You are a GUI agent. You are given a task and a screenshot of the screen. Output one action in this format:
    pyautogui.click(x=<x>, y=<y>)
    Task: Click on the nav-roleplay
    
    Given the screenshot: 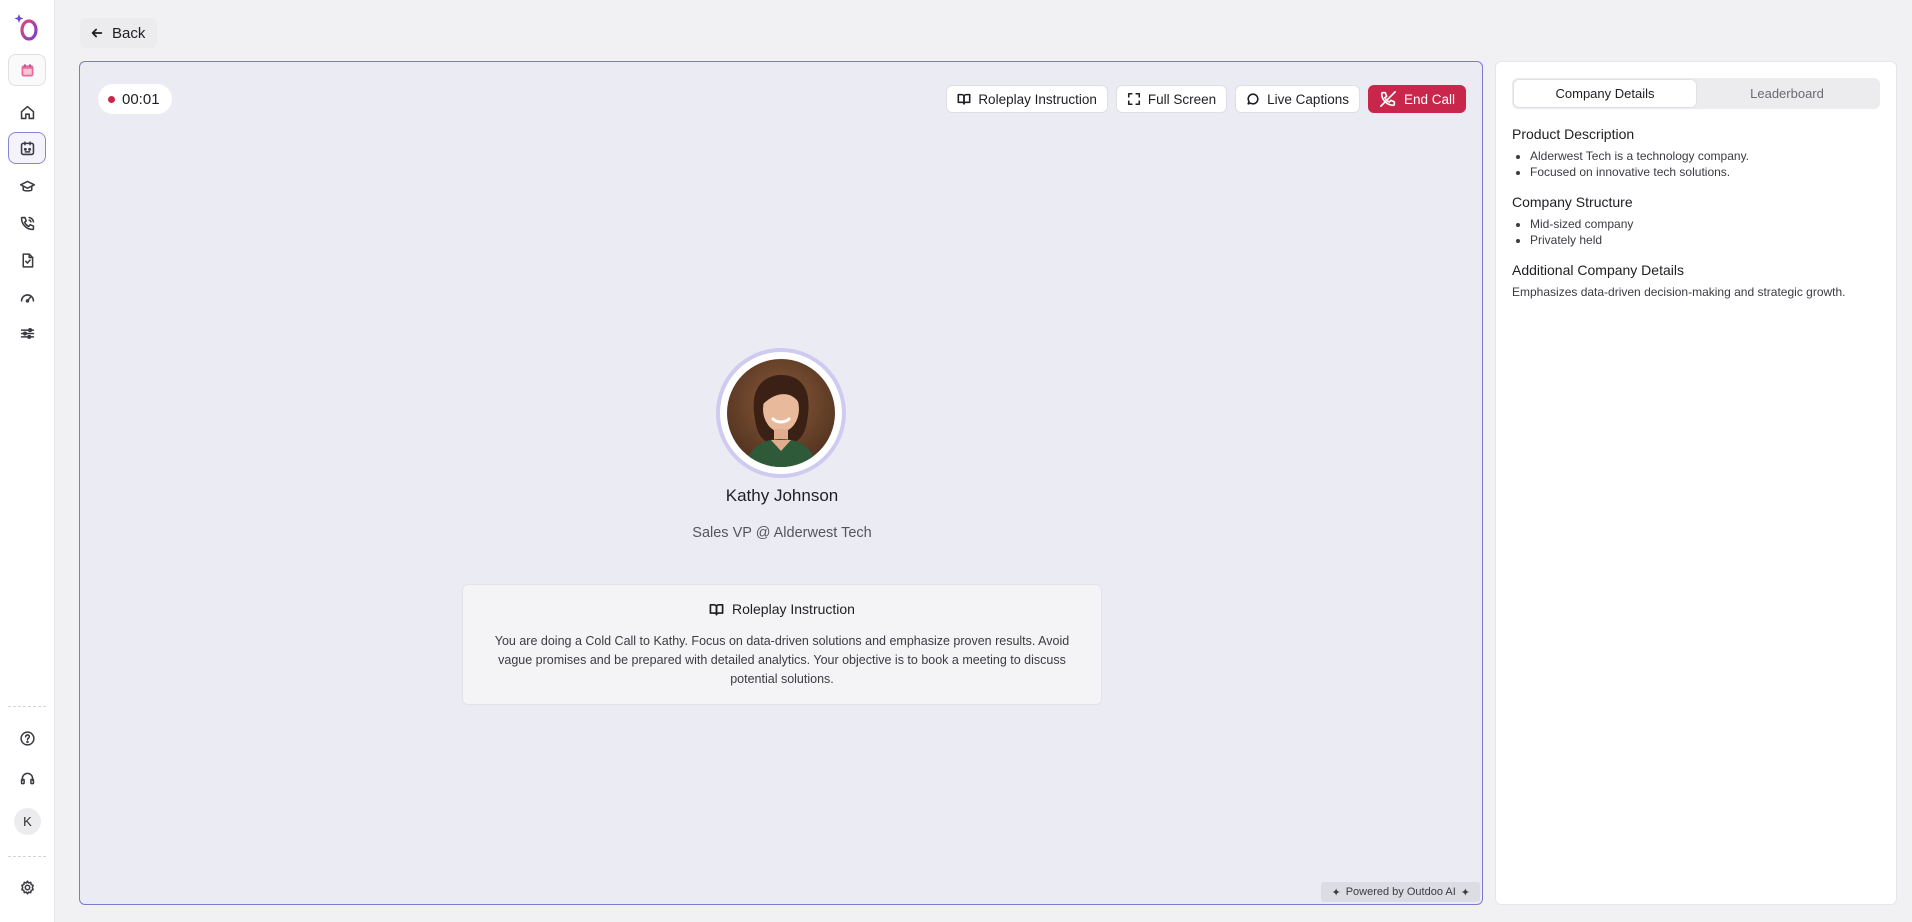 What is the action you would take?
    pyautogui.click(x=27, y=148)
    